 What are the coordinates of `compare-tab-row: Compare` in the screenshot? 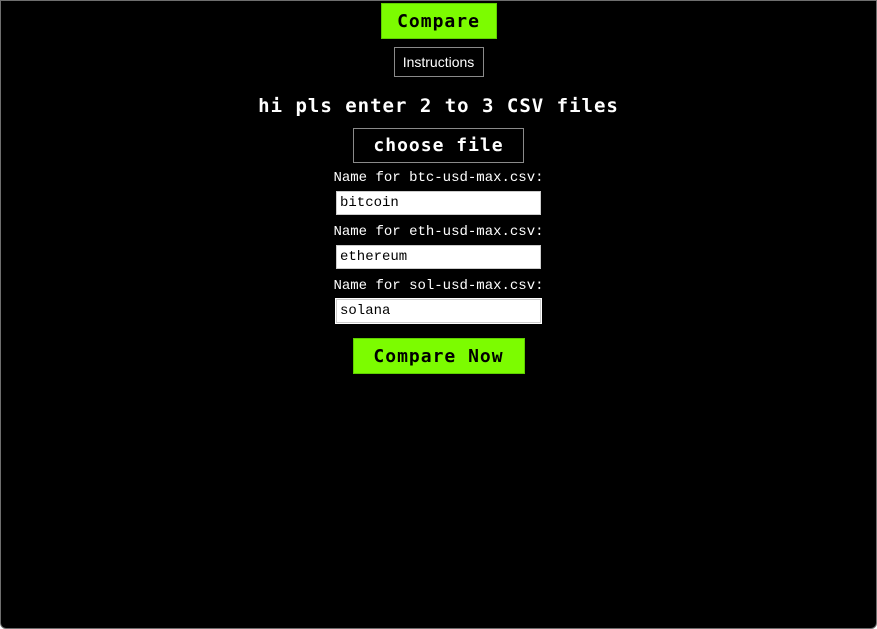 It's located at (438, 21).